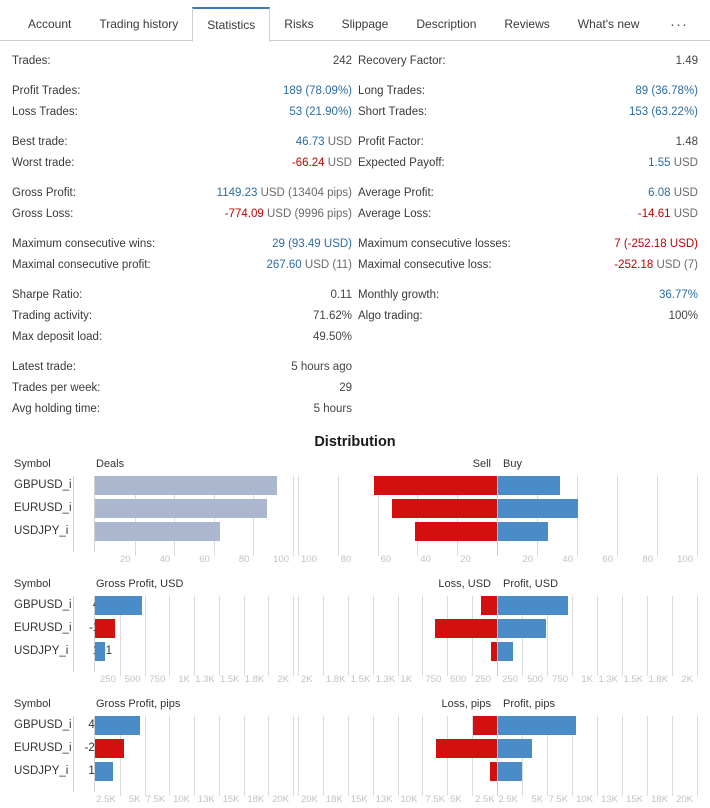 Image resolution: width=710 pixels, height=808 pixels. I want to click on stat-value-number: 36.77%, so click(678, 295).